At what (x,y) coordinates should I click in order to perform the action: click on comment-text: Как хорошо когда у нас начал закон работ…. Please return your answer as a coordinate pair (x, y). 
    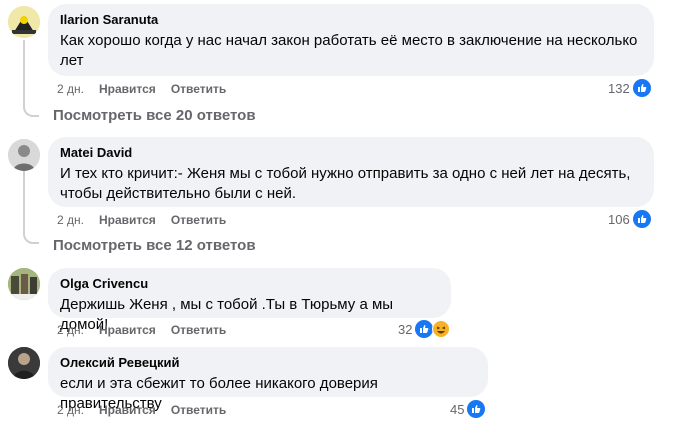
    Looking at the image, I should click on (349, 50).